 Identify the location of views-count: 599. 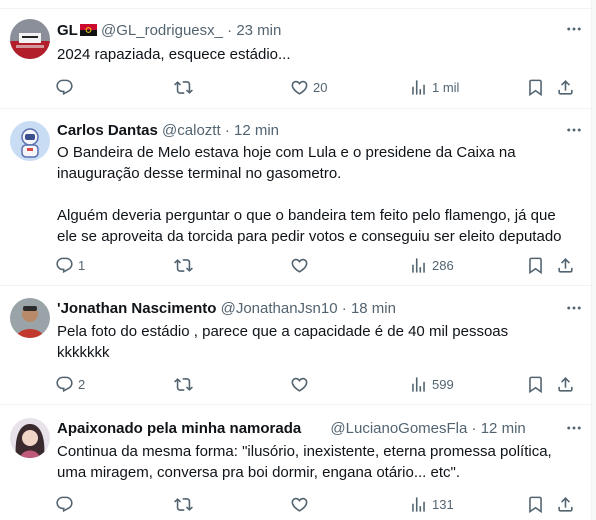
(443, 384).